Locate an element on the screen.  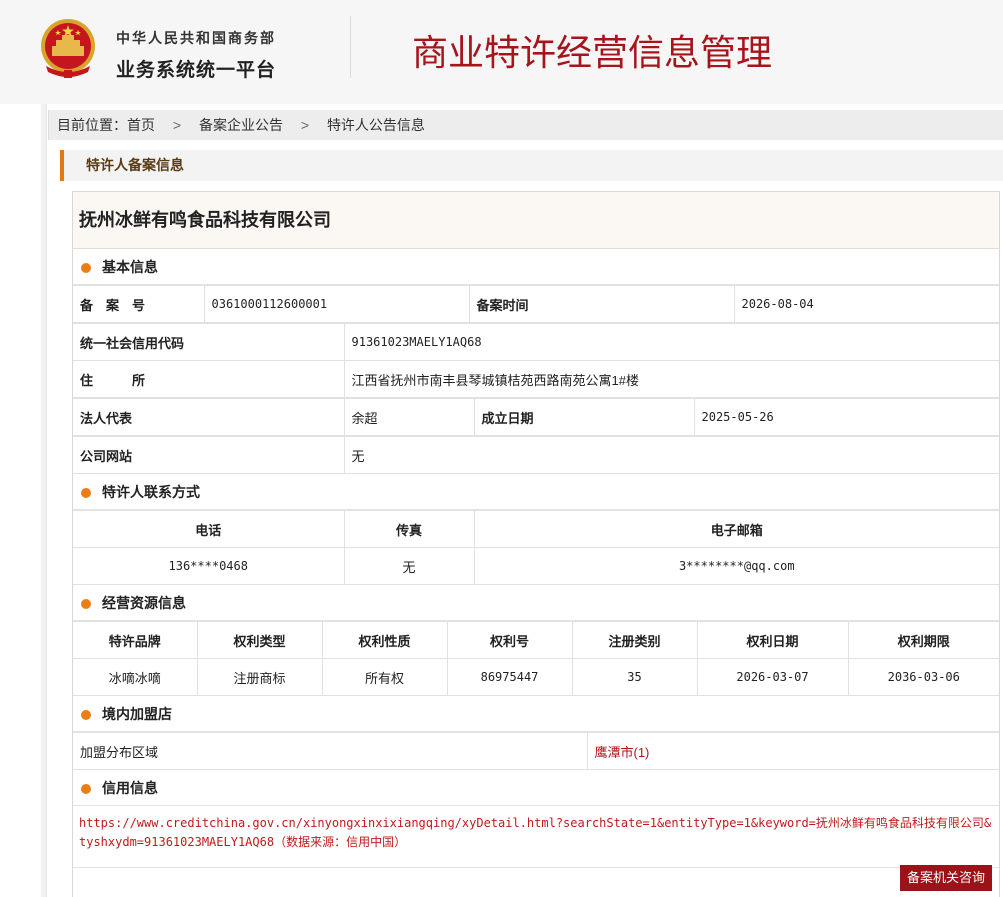
credit-heading: 信用信息 is located at coordinates (536, 788).